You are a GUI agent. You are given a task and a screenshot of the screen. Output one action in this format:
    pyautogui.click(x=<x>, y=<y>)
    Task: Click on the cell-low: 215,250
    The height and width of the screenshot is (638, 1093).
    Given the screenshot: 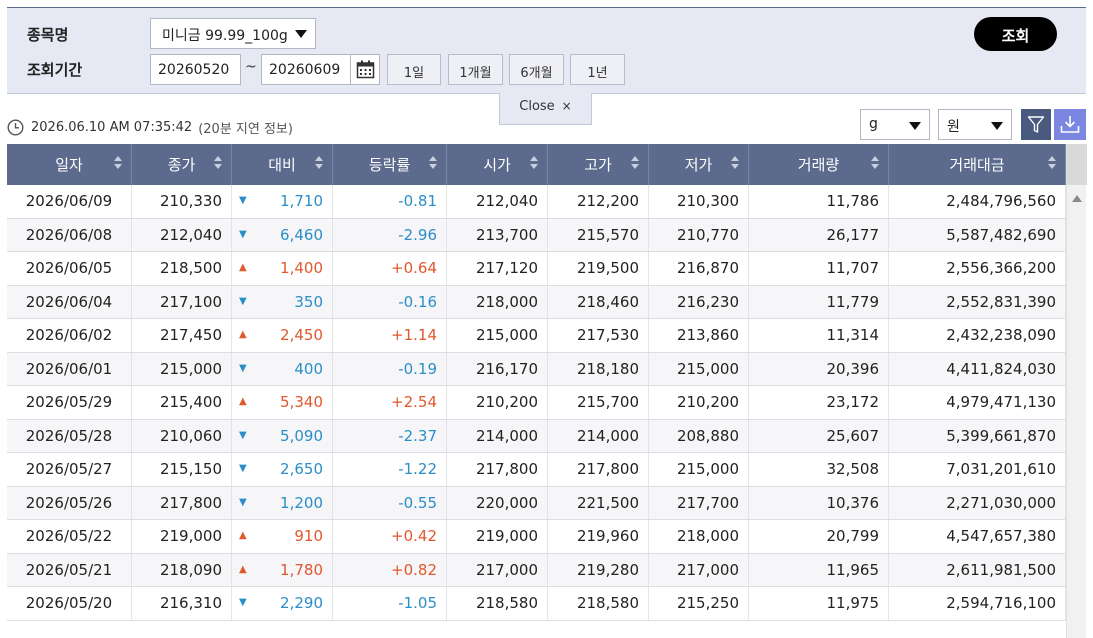 What is the action you would take?
    pyautogui.click(x=699, y=603)
    